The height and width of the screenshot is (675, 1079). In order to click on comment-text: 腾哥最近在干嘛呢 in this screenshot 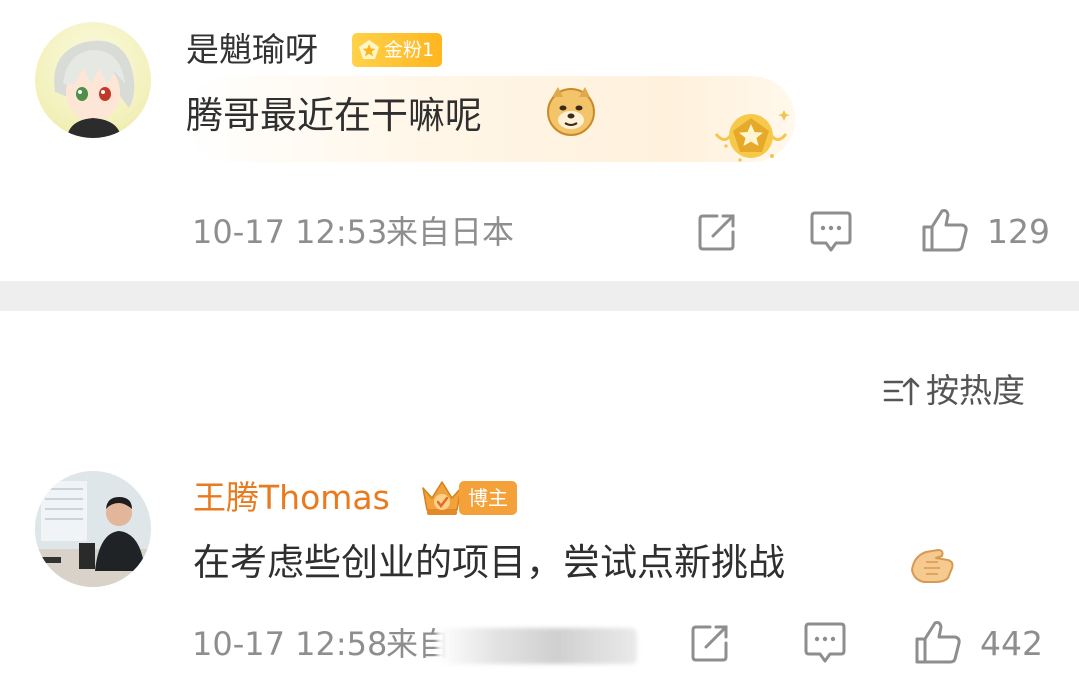, I will do `click(334, 116)`.